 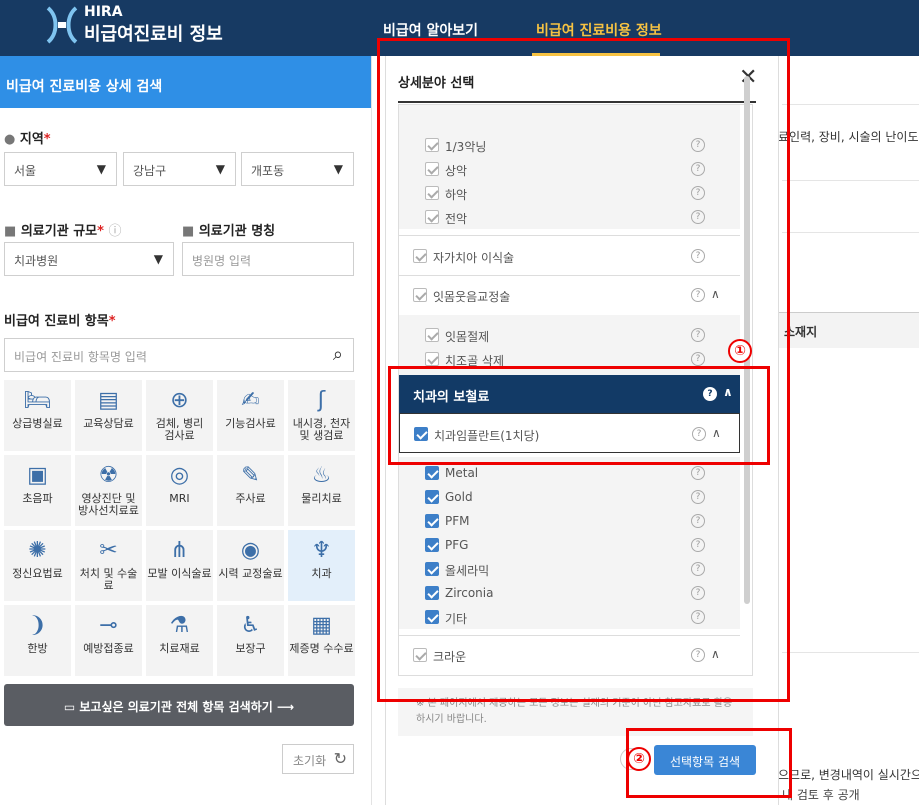 I want to click on help-icon: ⓘ, so click(x=114, y=231).